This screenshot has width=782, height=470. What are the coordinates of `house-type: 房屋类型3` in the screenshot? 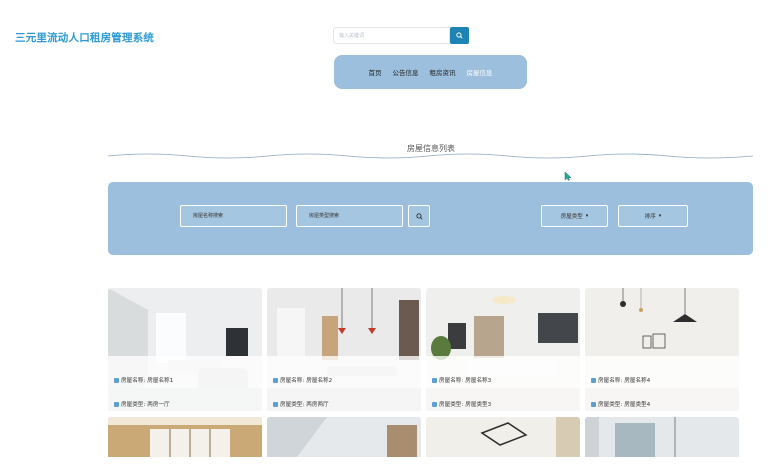 It's located at (478, 405).